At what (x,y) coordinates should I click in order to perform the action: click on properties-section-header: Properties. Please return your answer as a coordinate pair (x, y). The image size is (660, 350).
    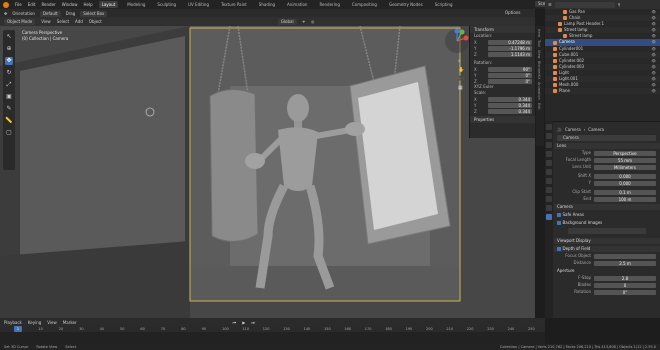
    Looking at the image, I should click on (502, 119).